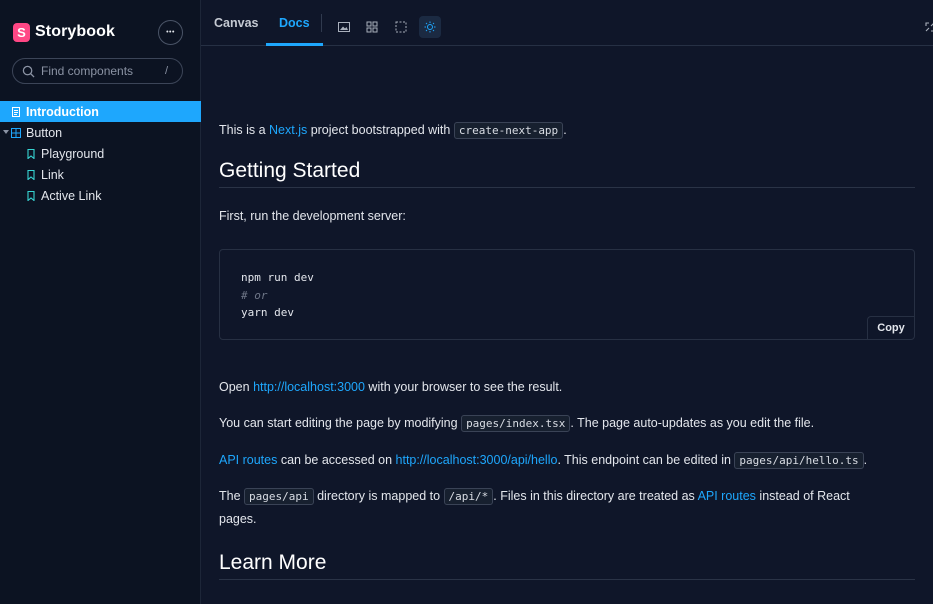 This screenshot has width=933, height=604. What do you see at coordinates (567, 173) in the screenshot?
I see `heading-getting-started: Getting Started` at bounding box center [567, 173].